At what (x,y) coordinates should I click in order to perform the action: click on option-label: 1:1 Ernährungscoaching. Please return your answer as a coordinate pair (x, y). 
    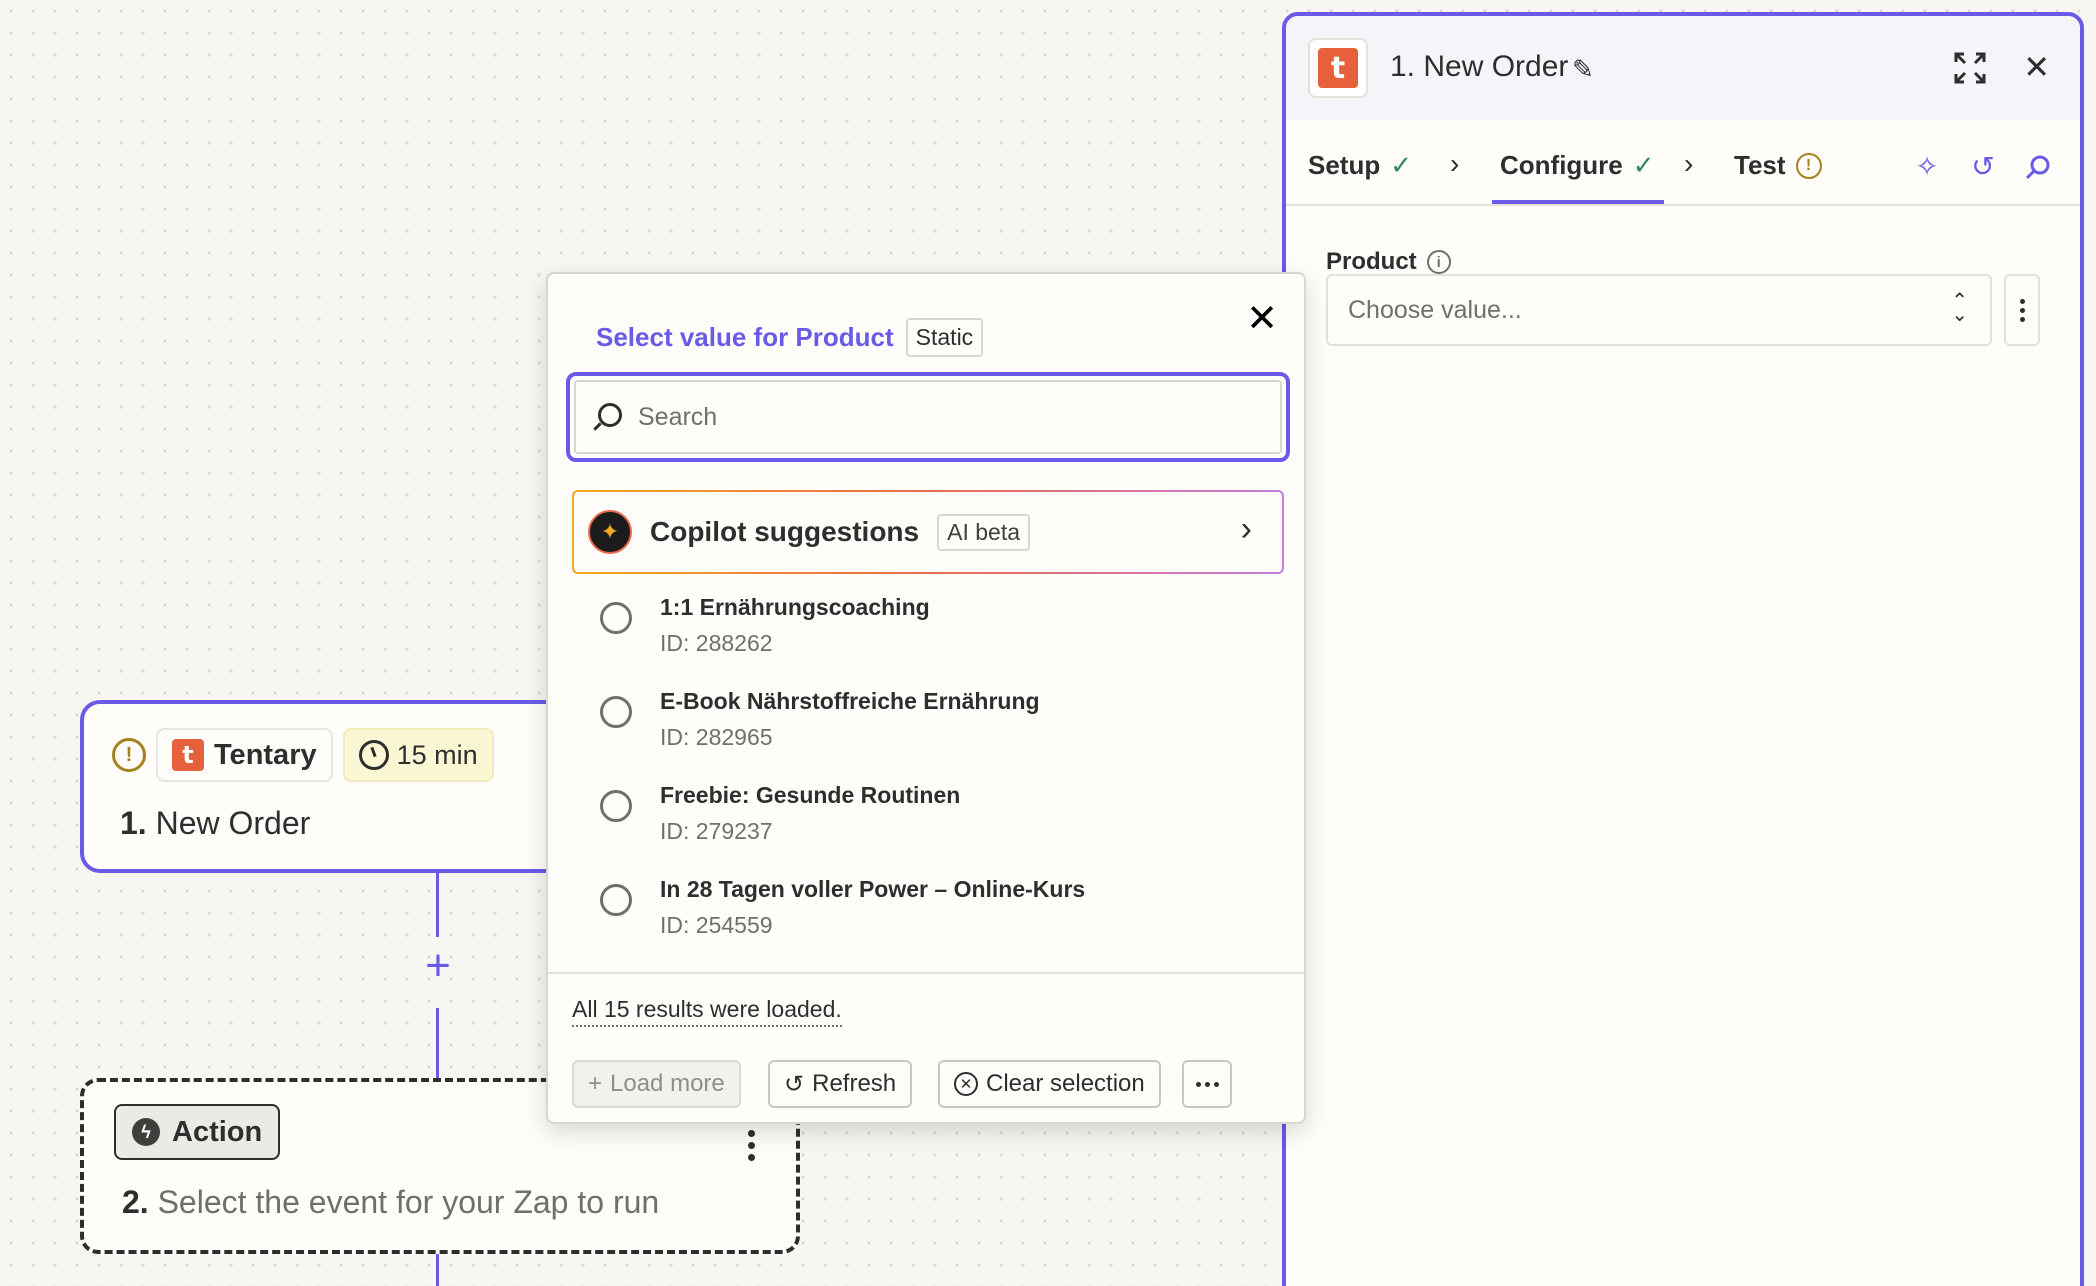
    Looking at the image, I should click on (795, 607).